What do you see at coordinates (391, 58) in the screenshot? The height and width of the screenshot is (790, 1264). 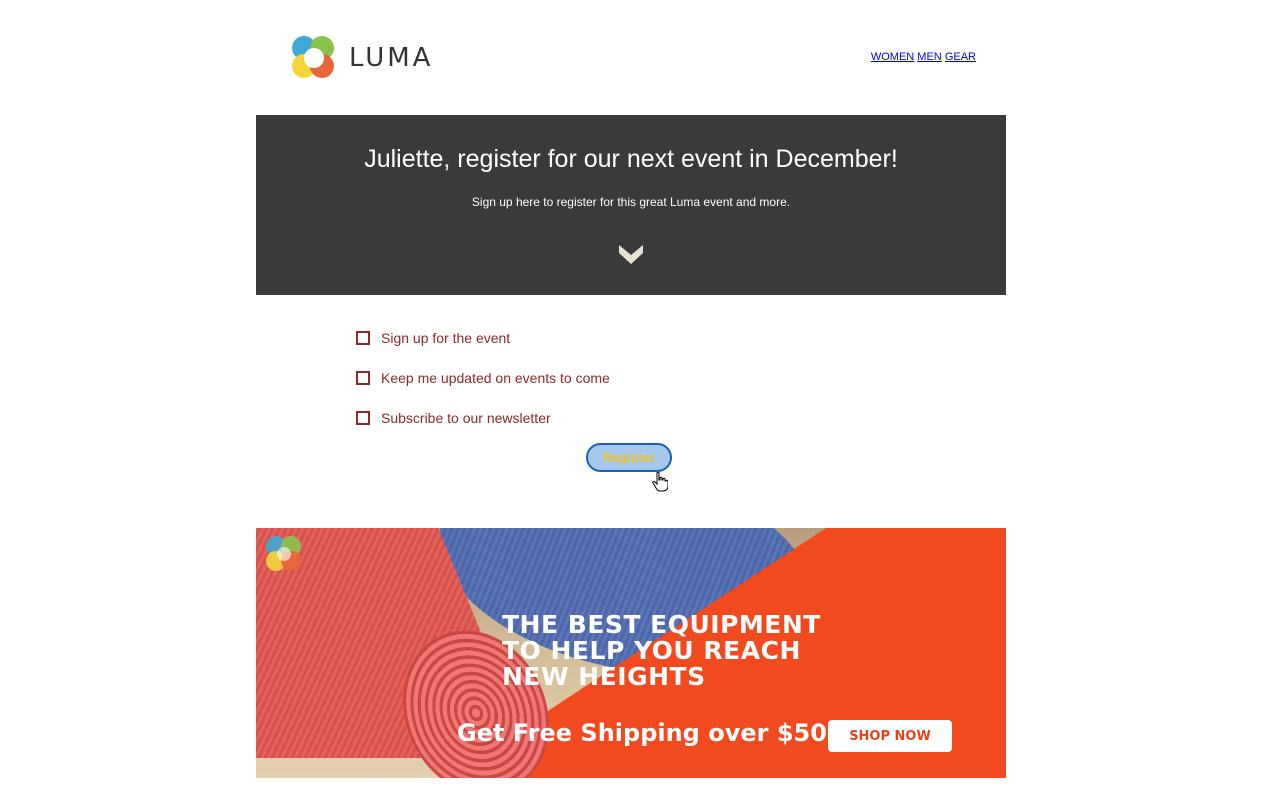 I see `brand-name: LUMA` at bounding box center [391, 58].